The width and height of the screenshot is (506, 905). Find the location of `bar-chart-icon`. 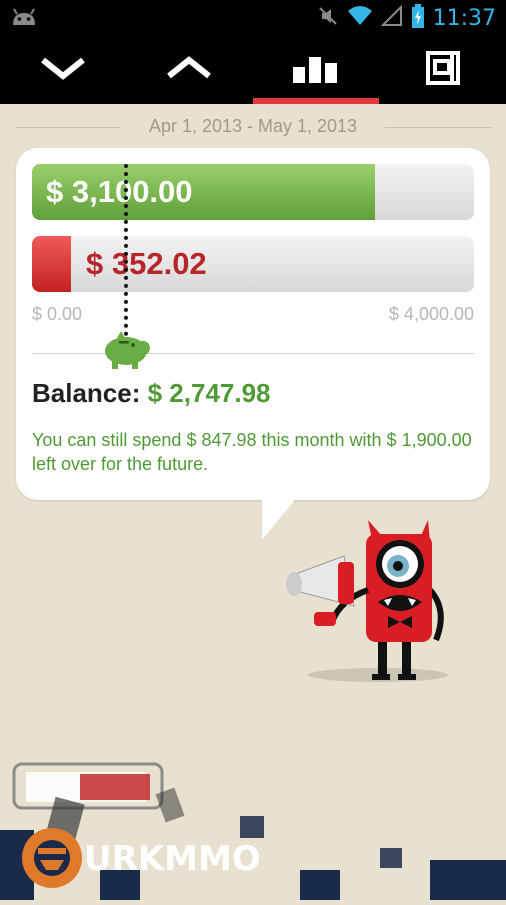

bar-chart-icon is located at coordinates (316, 70).